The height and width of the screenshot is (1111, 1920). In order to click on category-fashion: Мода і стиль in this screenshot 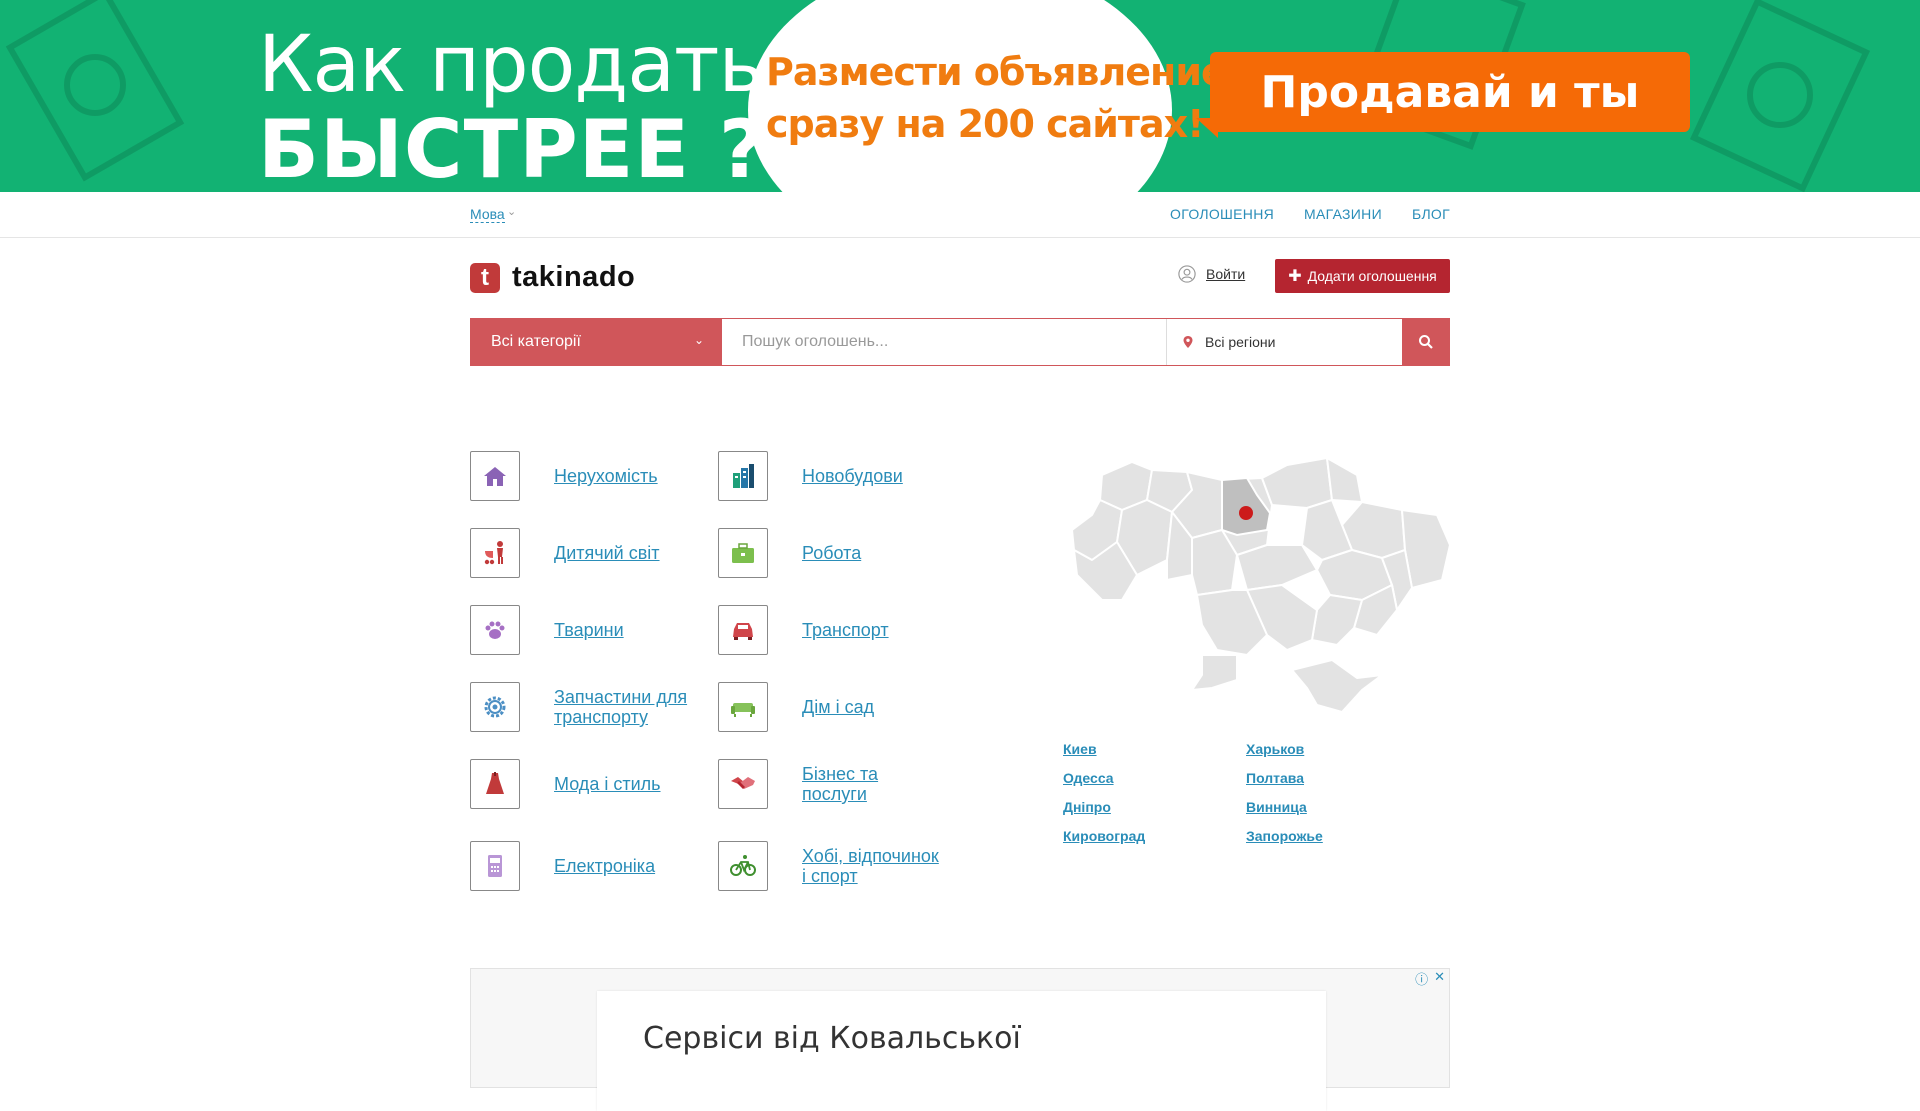, I will do `click(582, 784)`.